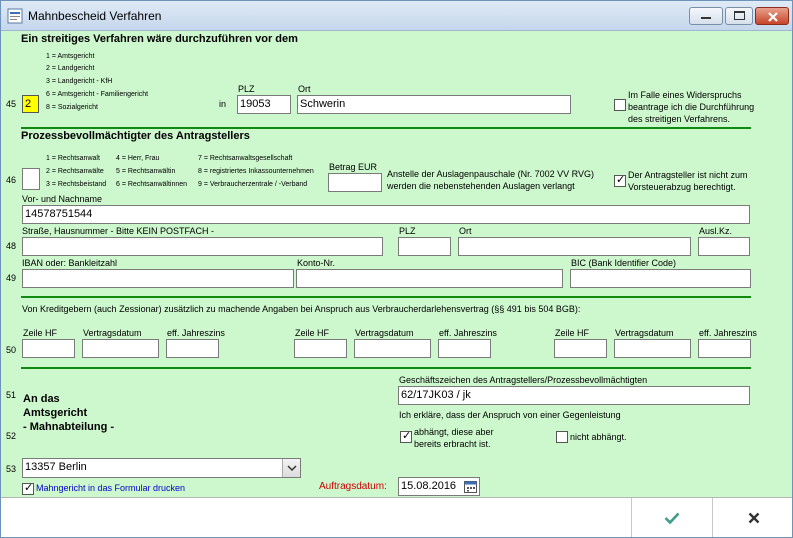 This screenshot has width=793, height=538. I want to click on name-input: 14578751544, so click(386, 214).